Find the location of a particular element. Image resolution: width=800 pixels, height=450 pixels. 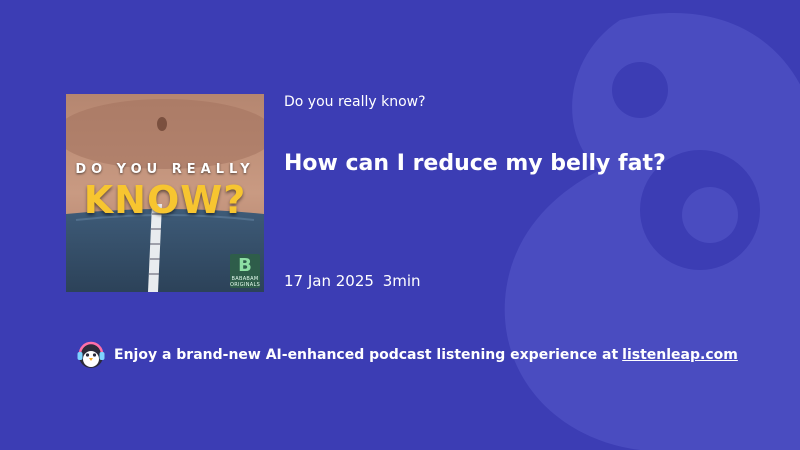

podcast-cover-art: DO YOU REALLY KNOW? B BABABAM ORIGINALS is located at coordinates (165, 193).